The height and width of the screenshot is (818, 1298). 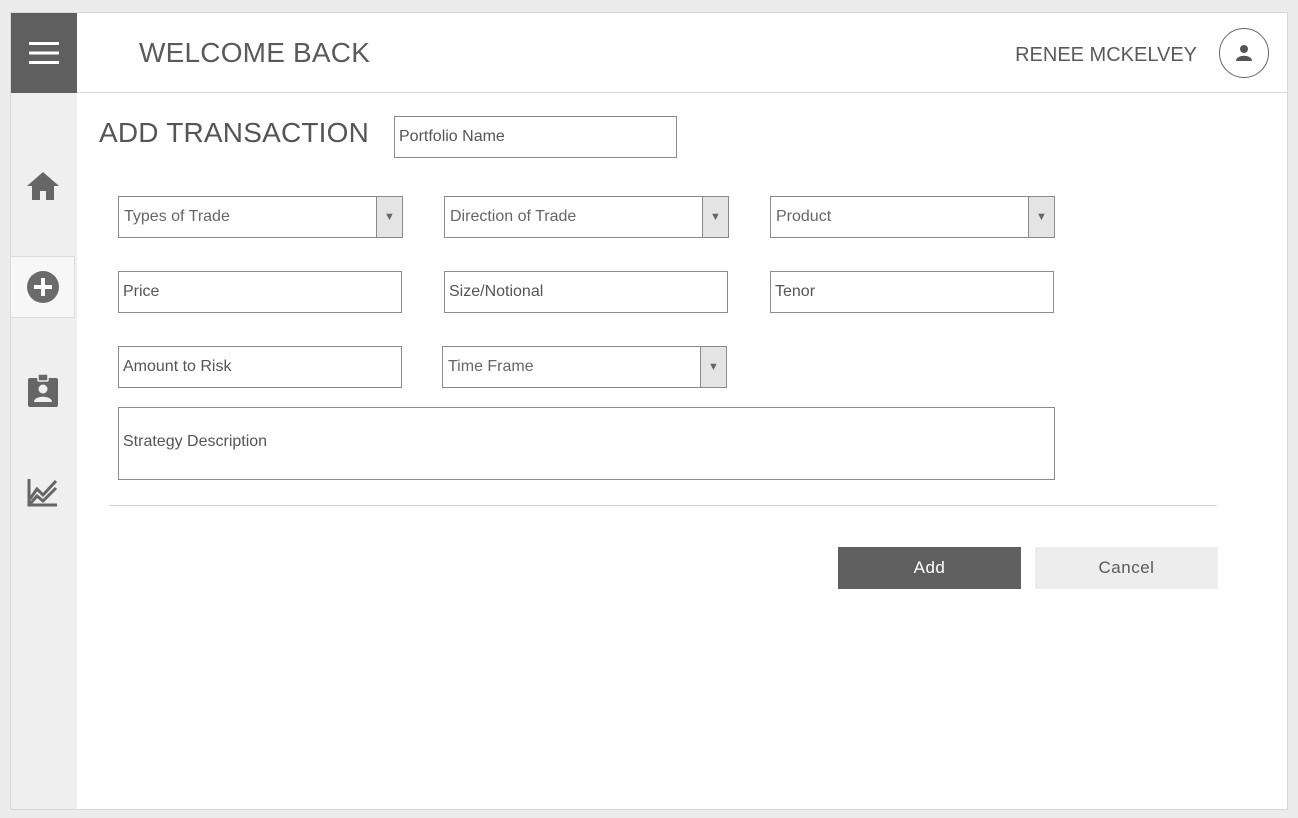 I want to click on hamburger-icon, so click(x=44, y=53).